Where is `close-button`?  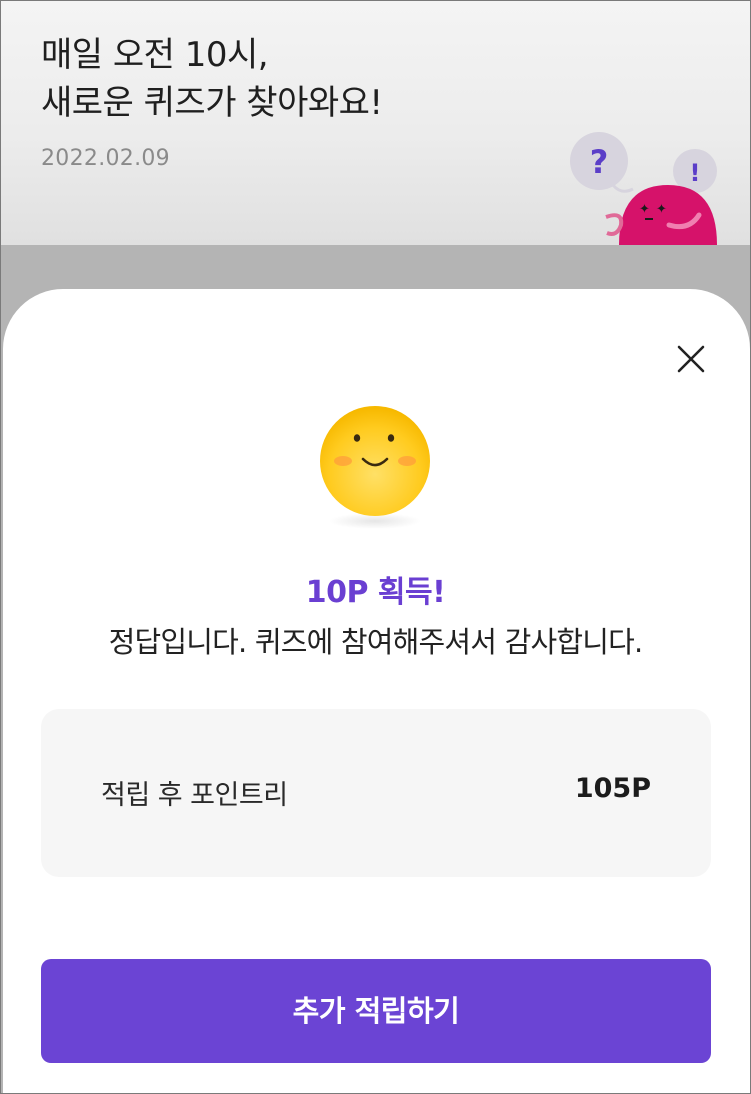
close-button is located at coordinates (691, 359).